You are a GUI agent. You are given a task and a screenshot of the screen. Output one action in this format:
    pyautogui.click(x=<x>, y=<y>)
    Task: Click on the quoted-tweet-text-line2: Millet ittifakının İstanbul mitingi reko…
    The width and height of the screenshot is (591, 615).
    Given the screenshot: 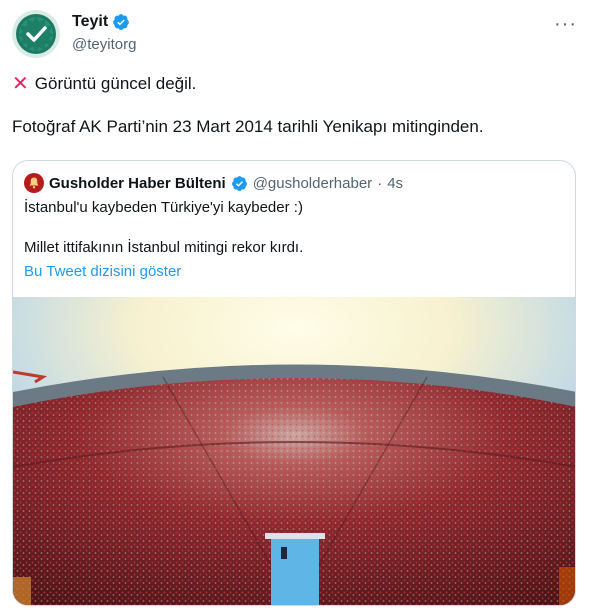 What is the action you would take?
    pyautogui.click(x=164, y=247)
    